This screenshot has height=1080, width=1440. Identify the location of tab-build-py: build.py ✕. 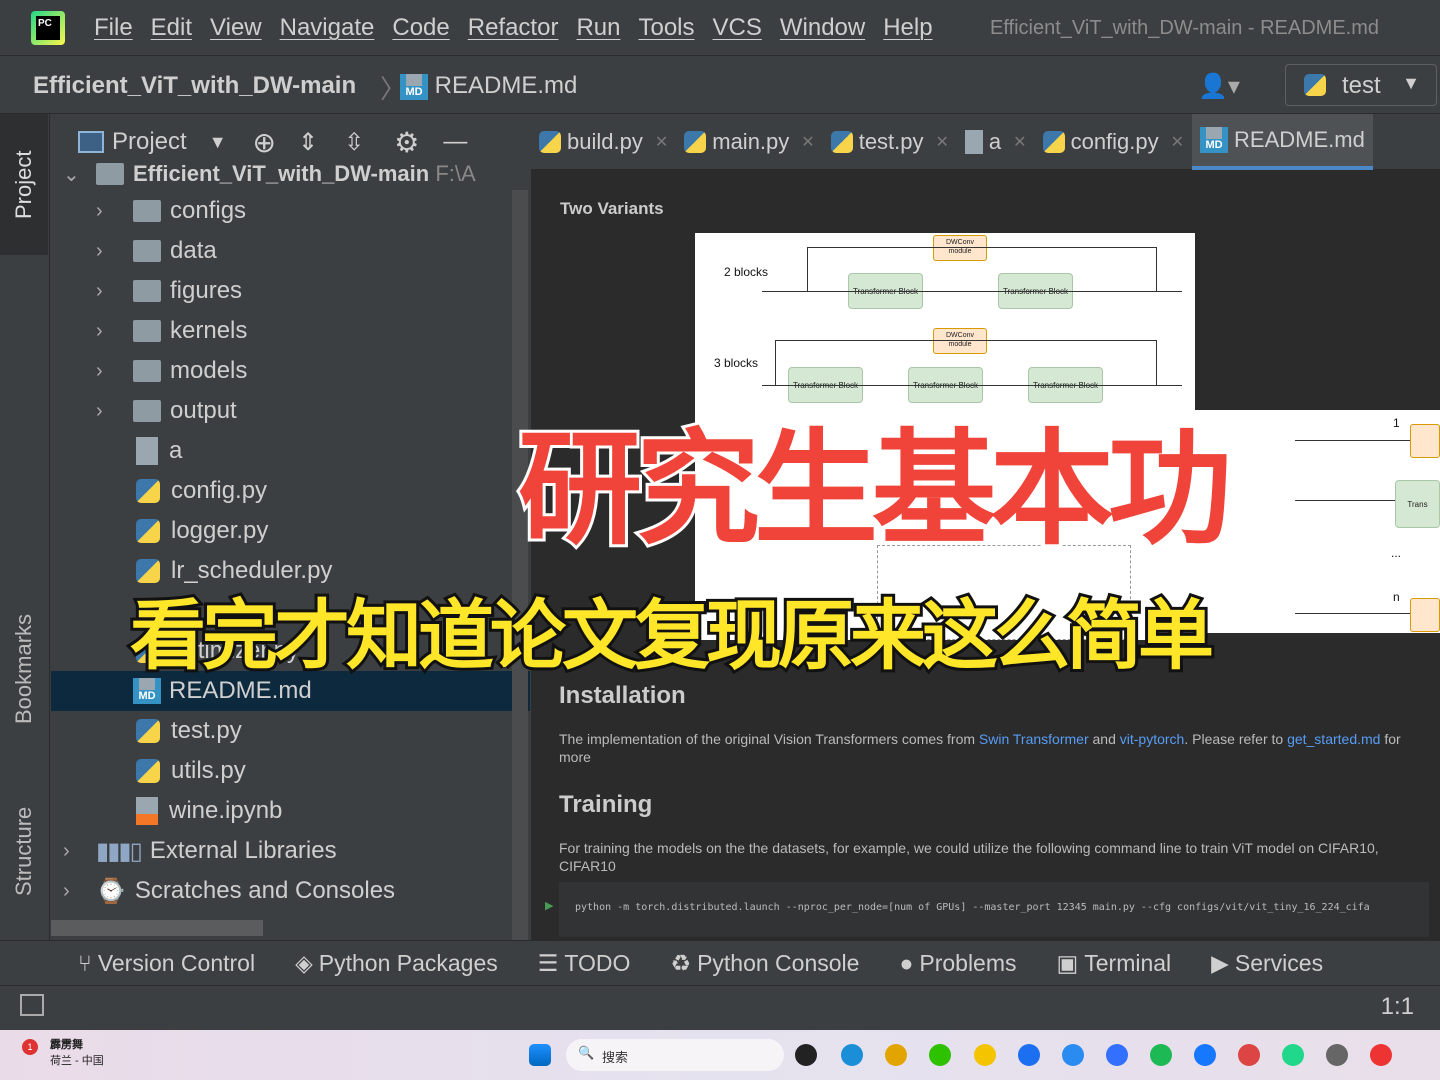
(603, 142).